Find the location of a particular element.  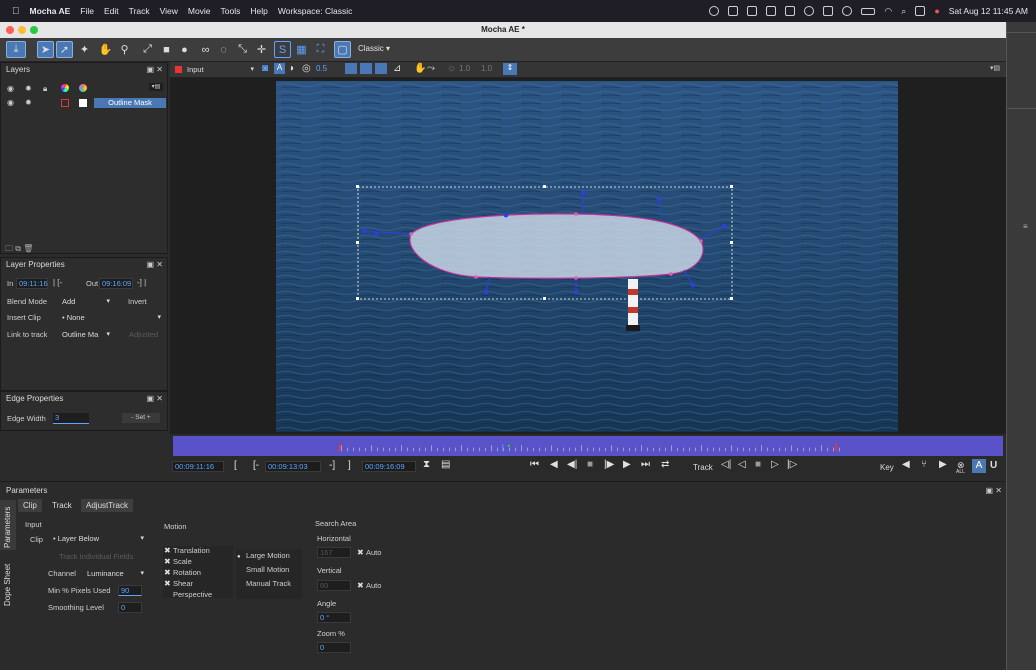

go-to-start-button: ⏮ is located at coordinates (534, 464).